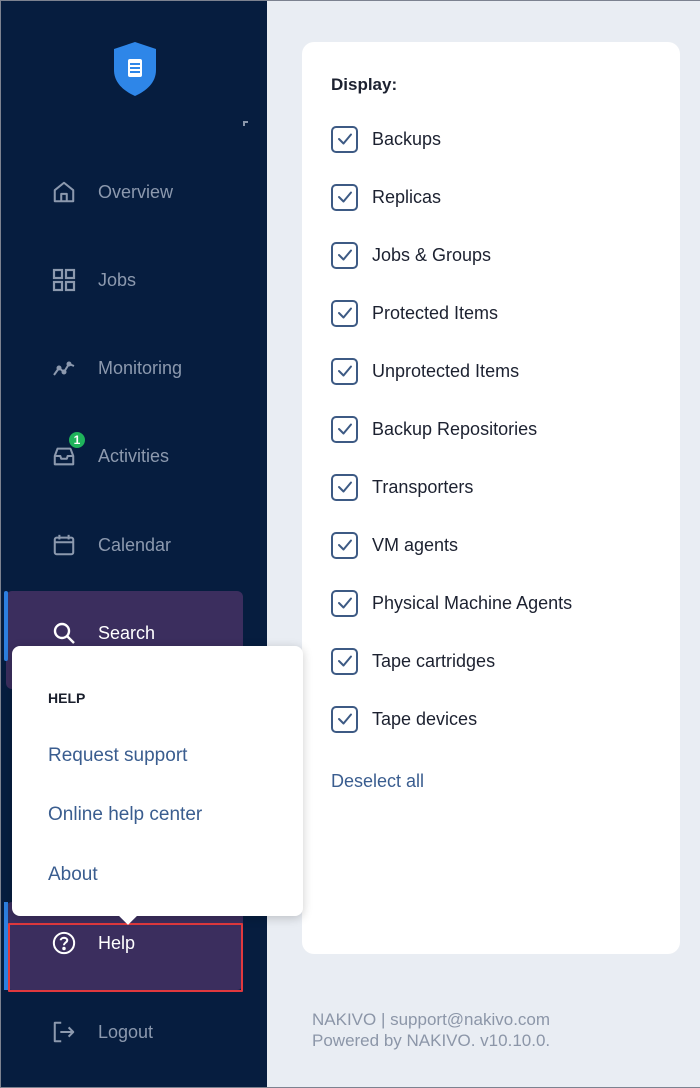  What do you see at coordinates (472, 602) in the screenshot?
I see `display-option-label: Physical Machine Agents` at bounding box center [472, 602].